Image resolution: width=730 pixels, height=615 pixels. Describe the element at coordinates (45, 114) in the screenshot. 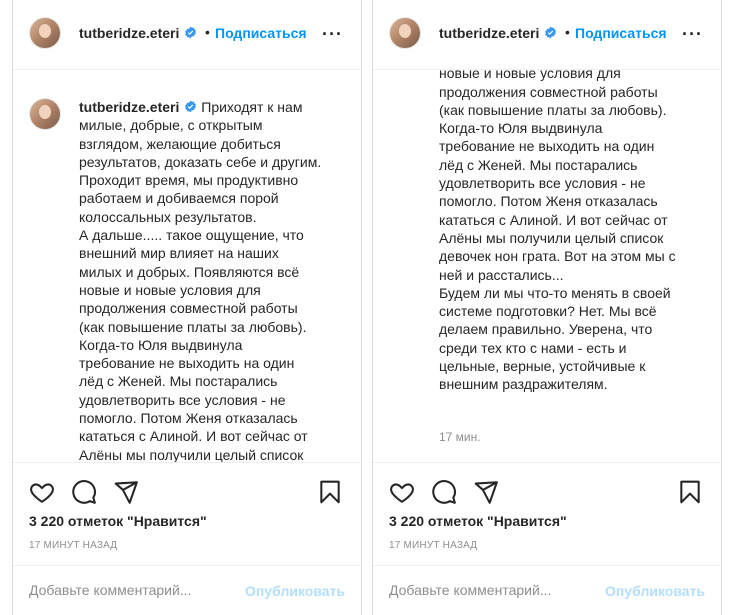

I see `caption-avatar` at that location.